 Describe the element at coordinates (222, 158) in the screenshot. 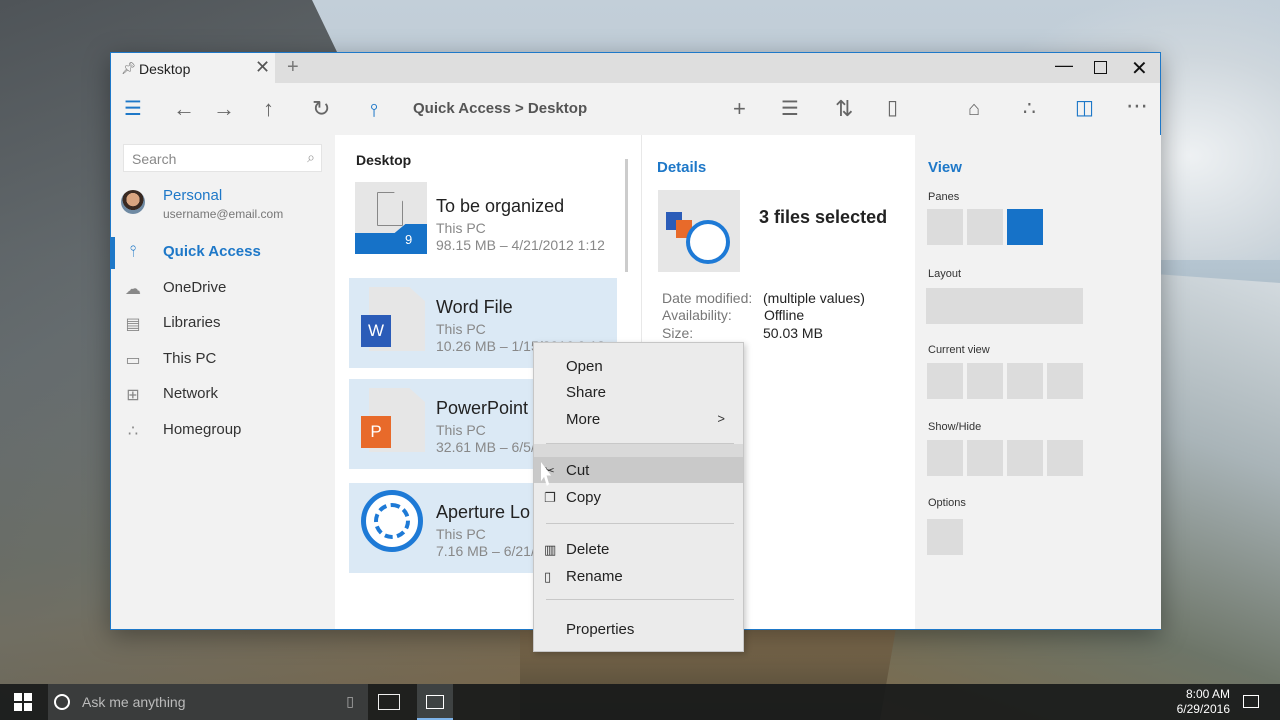

I see `search-input: Search ⌕` at that location.